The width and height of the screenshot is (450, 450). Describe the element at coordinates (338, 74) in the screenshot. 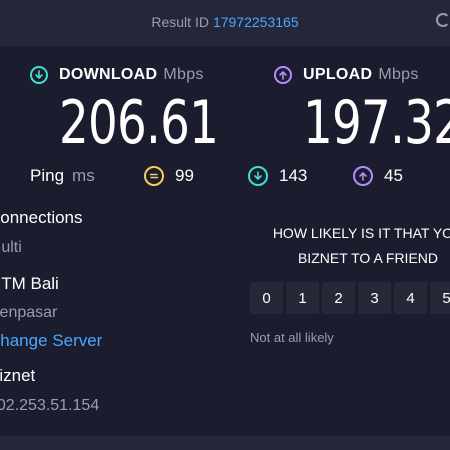

I see `upload-label: UPLOAD` at that location.